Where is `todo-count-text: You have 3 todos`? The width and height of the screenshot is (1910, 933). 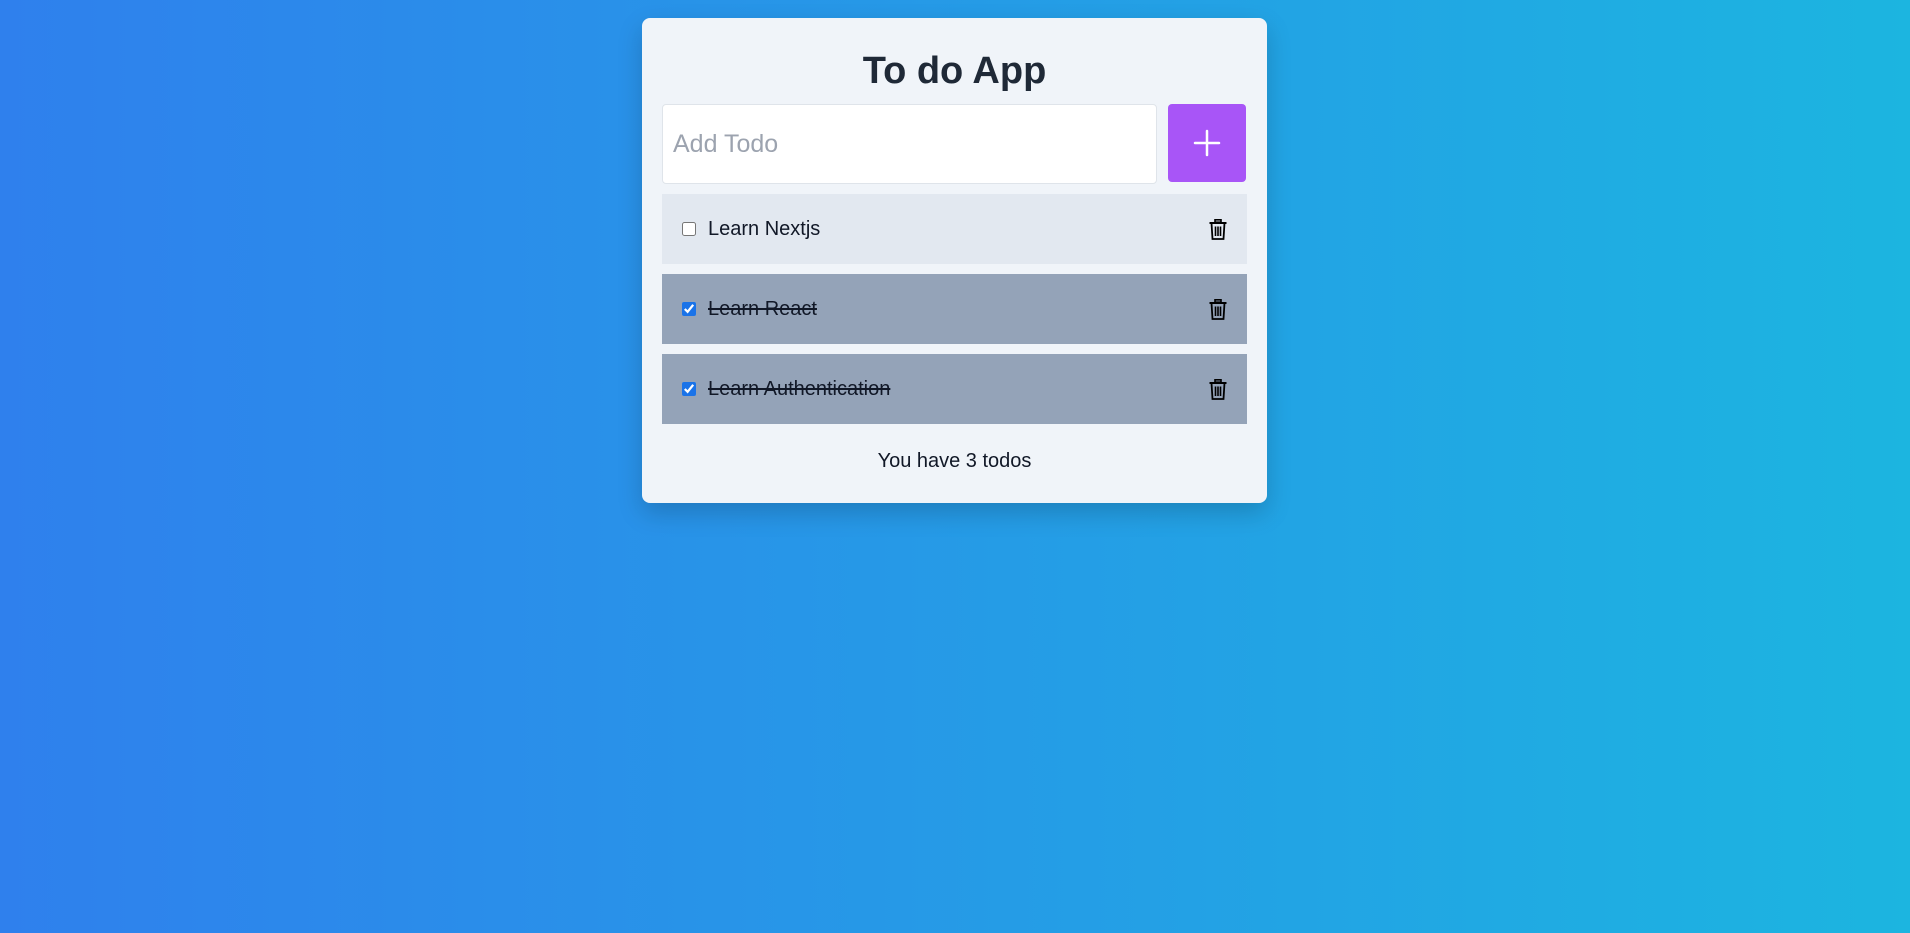 todo-count-text: You have 3 todos is located at coordinates (954, 461).